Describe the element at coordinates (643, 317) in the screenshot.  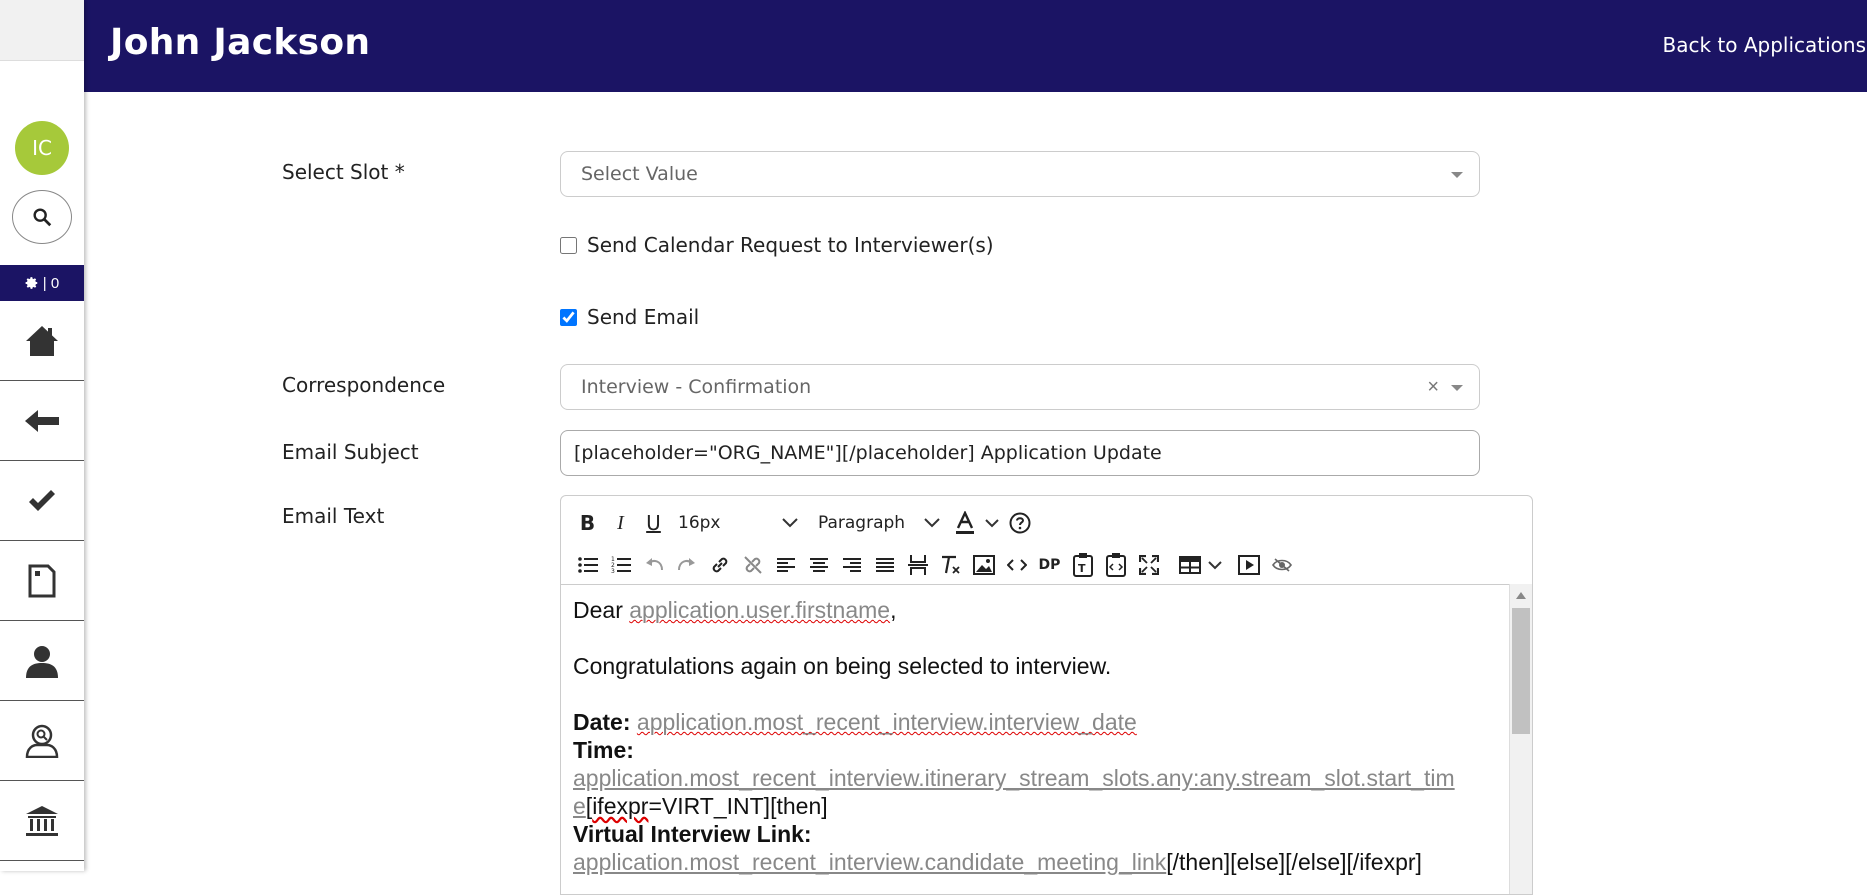
I see `send-email-label: Send Email` at that location.